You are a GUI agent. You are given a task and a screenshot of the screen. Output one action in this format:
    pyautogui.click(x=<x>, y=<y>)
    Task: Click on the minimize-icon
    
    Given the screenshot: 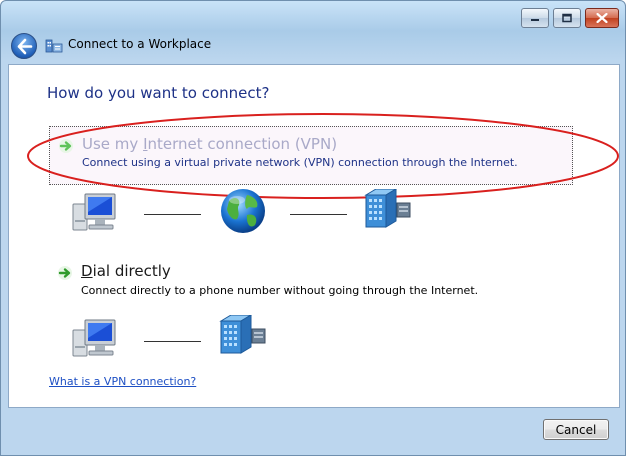 What is the action you would take?
    pyautogui.click(x=535, y=20)
    